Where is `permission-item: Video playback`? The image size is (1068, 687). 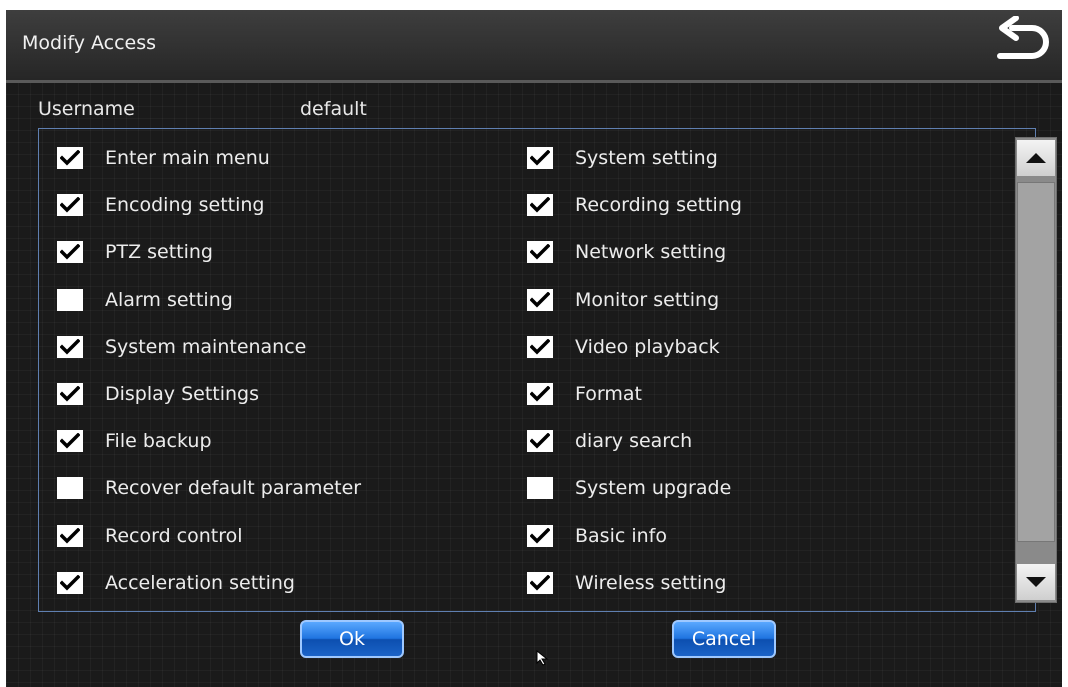 permission-item: Video playback is located at coordinates (634, 353).